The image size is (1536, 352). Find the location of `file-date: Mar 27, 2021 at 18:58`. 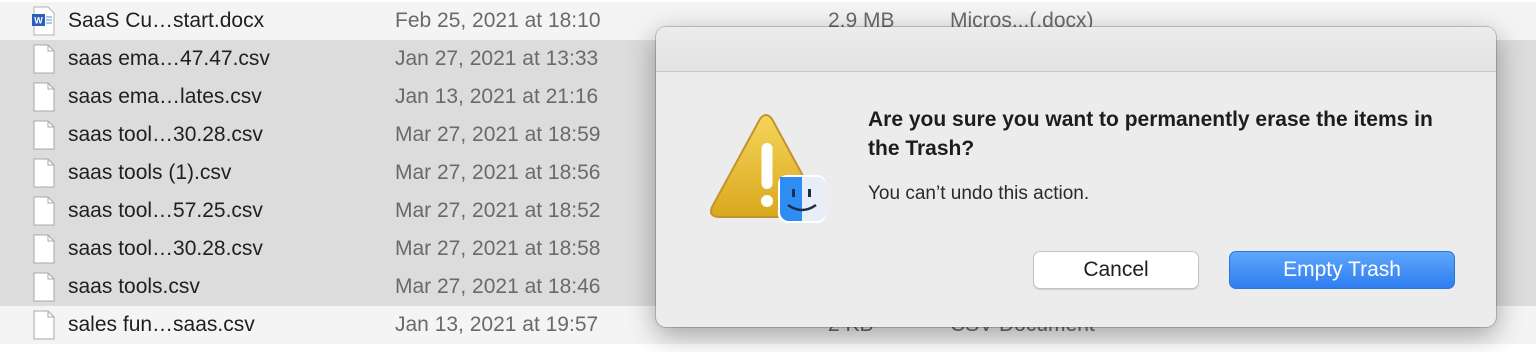

file-date: Mar 27, 2021 at 18:58 is located at coordinates (498, 248).